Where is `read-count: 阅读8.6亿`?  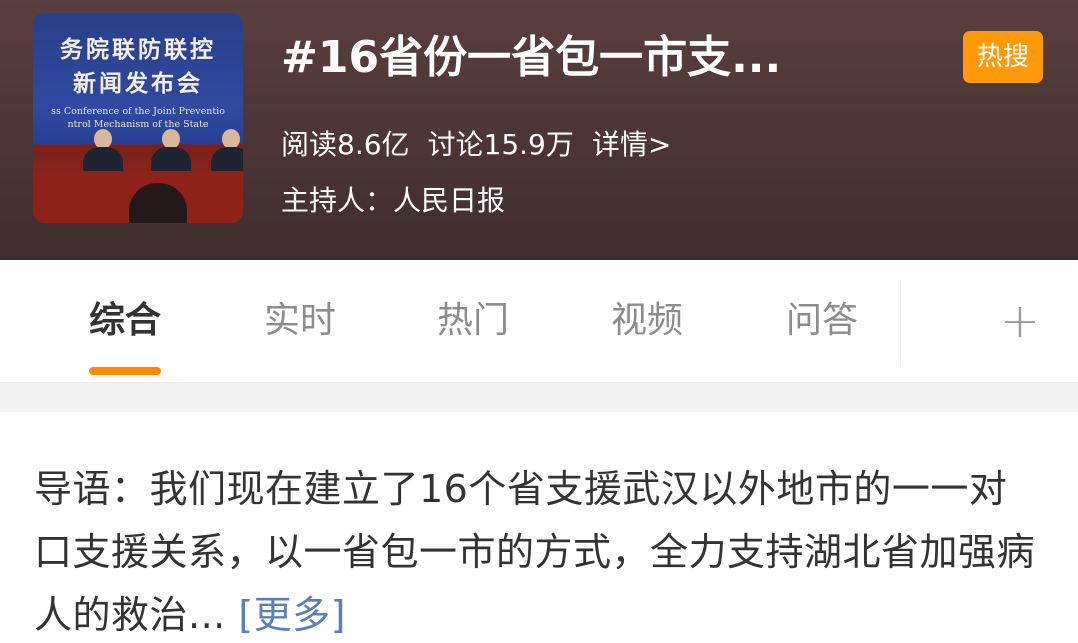 read-count: 阅读8.6亿 is located at coordinates (345, 144).